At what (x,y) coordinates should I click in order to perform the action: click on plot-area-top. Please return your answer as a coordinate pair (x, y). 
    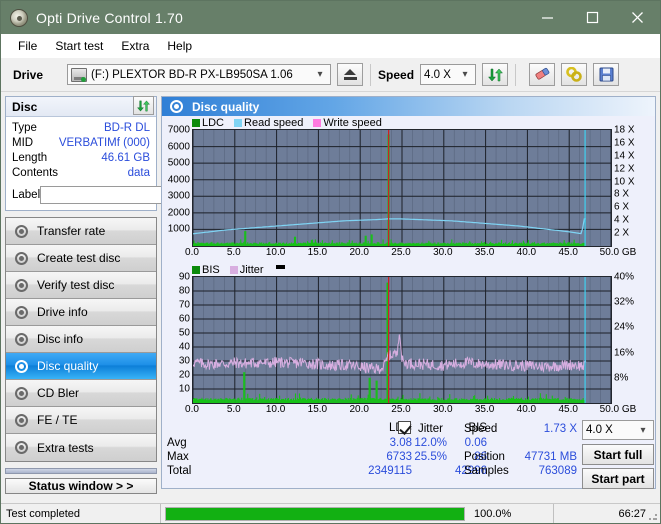
    Looking at the image, I should click on (402, 188).